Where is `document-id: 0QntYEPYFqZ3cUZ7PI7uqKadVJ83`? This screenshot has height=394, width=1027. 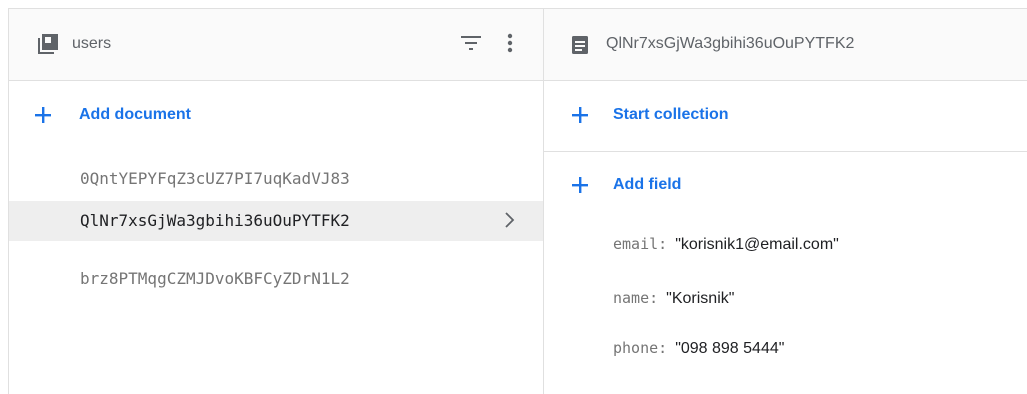 document-id: 0QntYEPYFqZ3cUZ7PI7uqKadVJ83 is located at coordinates (215, 178).